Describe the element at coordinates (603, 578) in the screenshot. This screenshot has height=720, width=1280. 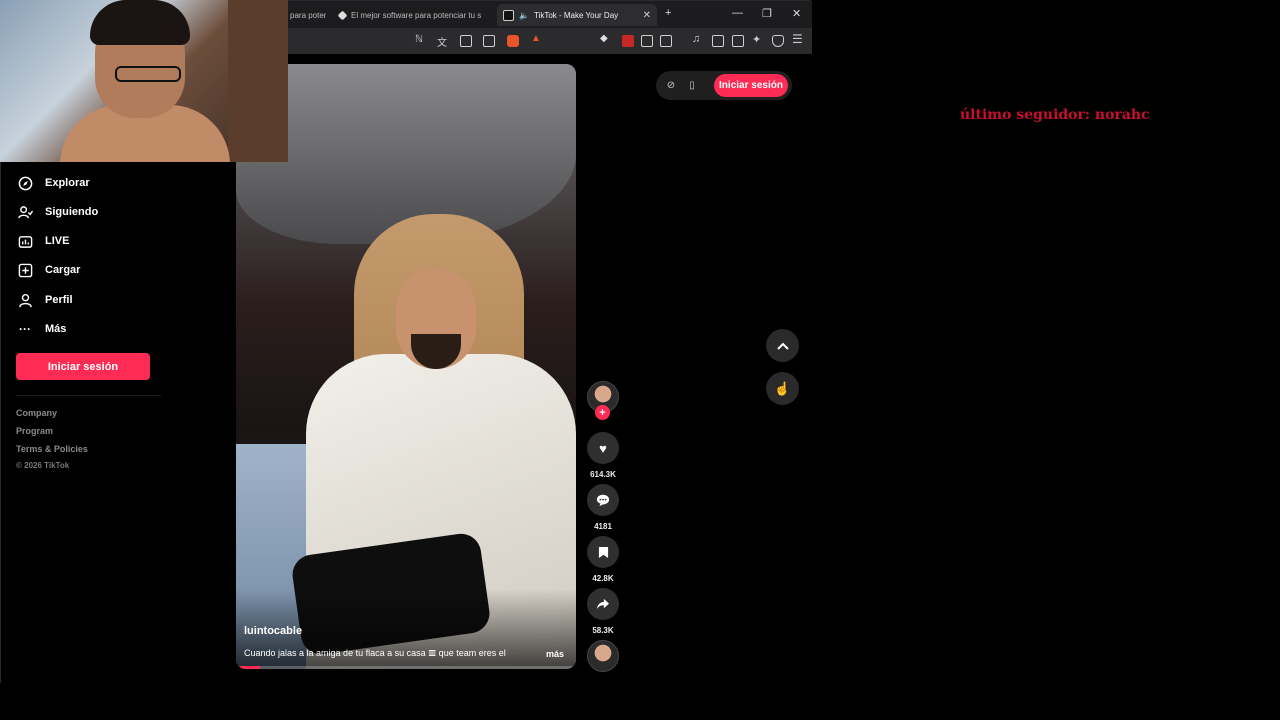
I see `save-count: 42.8K` at that location.